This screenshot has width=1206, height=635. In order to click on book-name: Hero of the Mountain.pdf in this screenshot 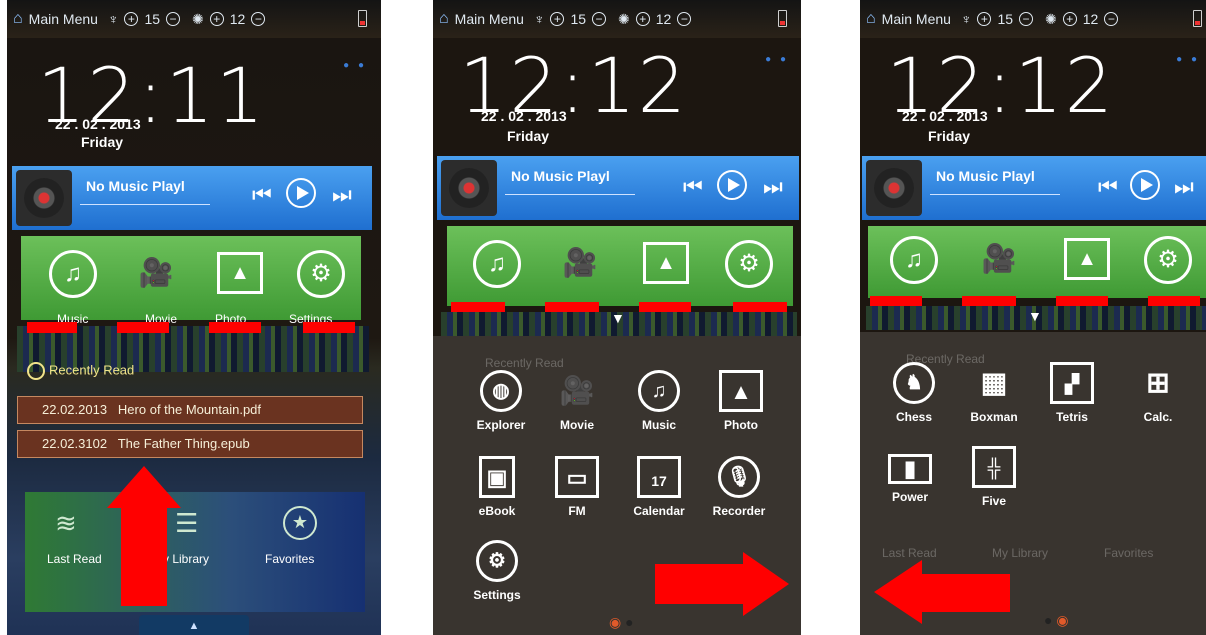, I will do `click(189, 409)`.